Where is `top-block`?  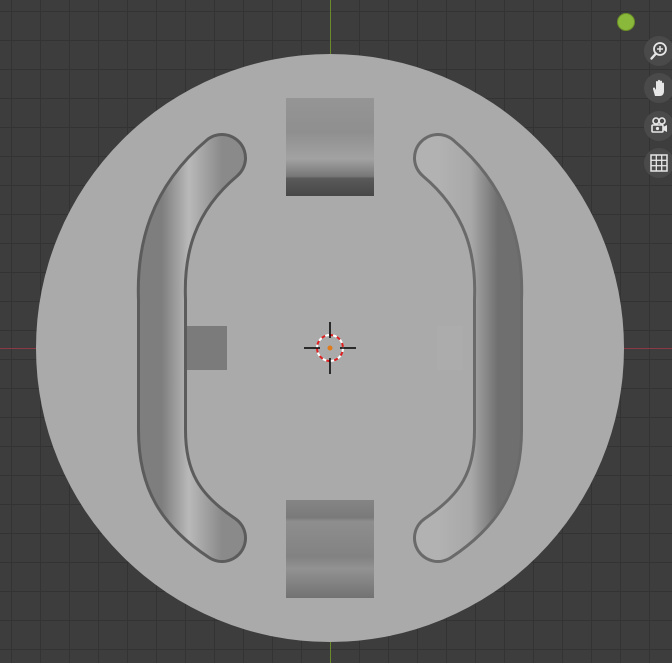 top-block is located at coordinates (330, 147).